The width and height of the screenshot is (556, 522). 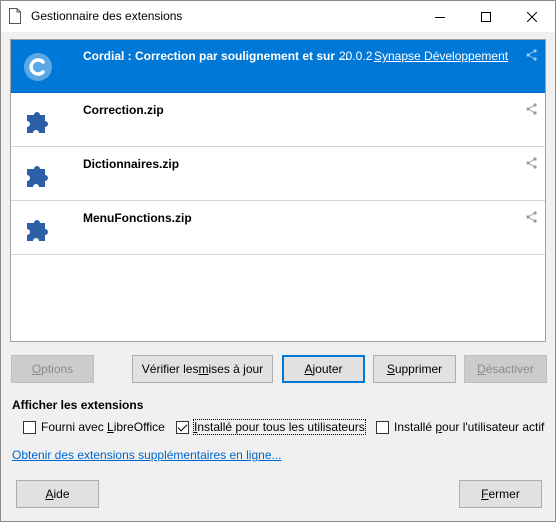 I want to click on help-button: Aide, so click(x=57, y=494).